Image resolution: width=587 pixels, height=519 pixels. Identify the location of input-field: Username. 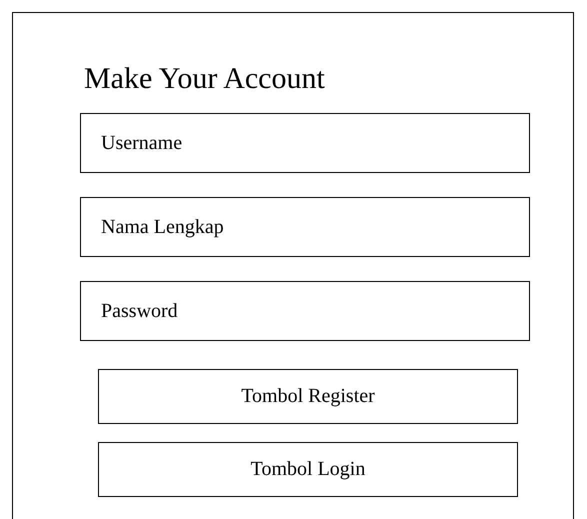
(305, 143).